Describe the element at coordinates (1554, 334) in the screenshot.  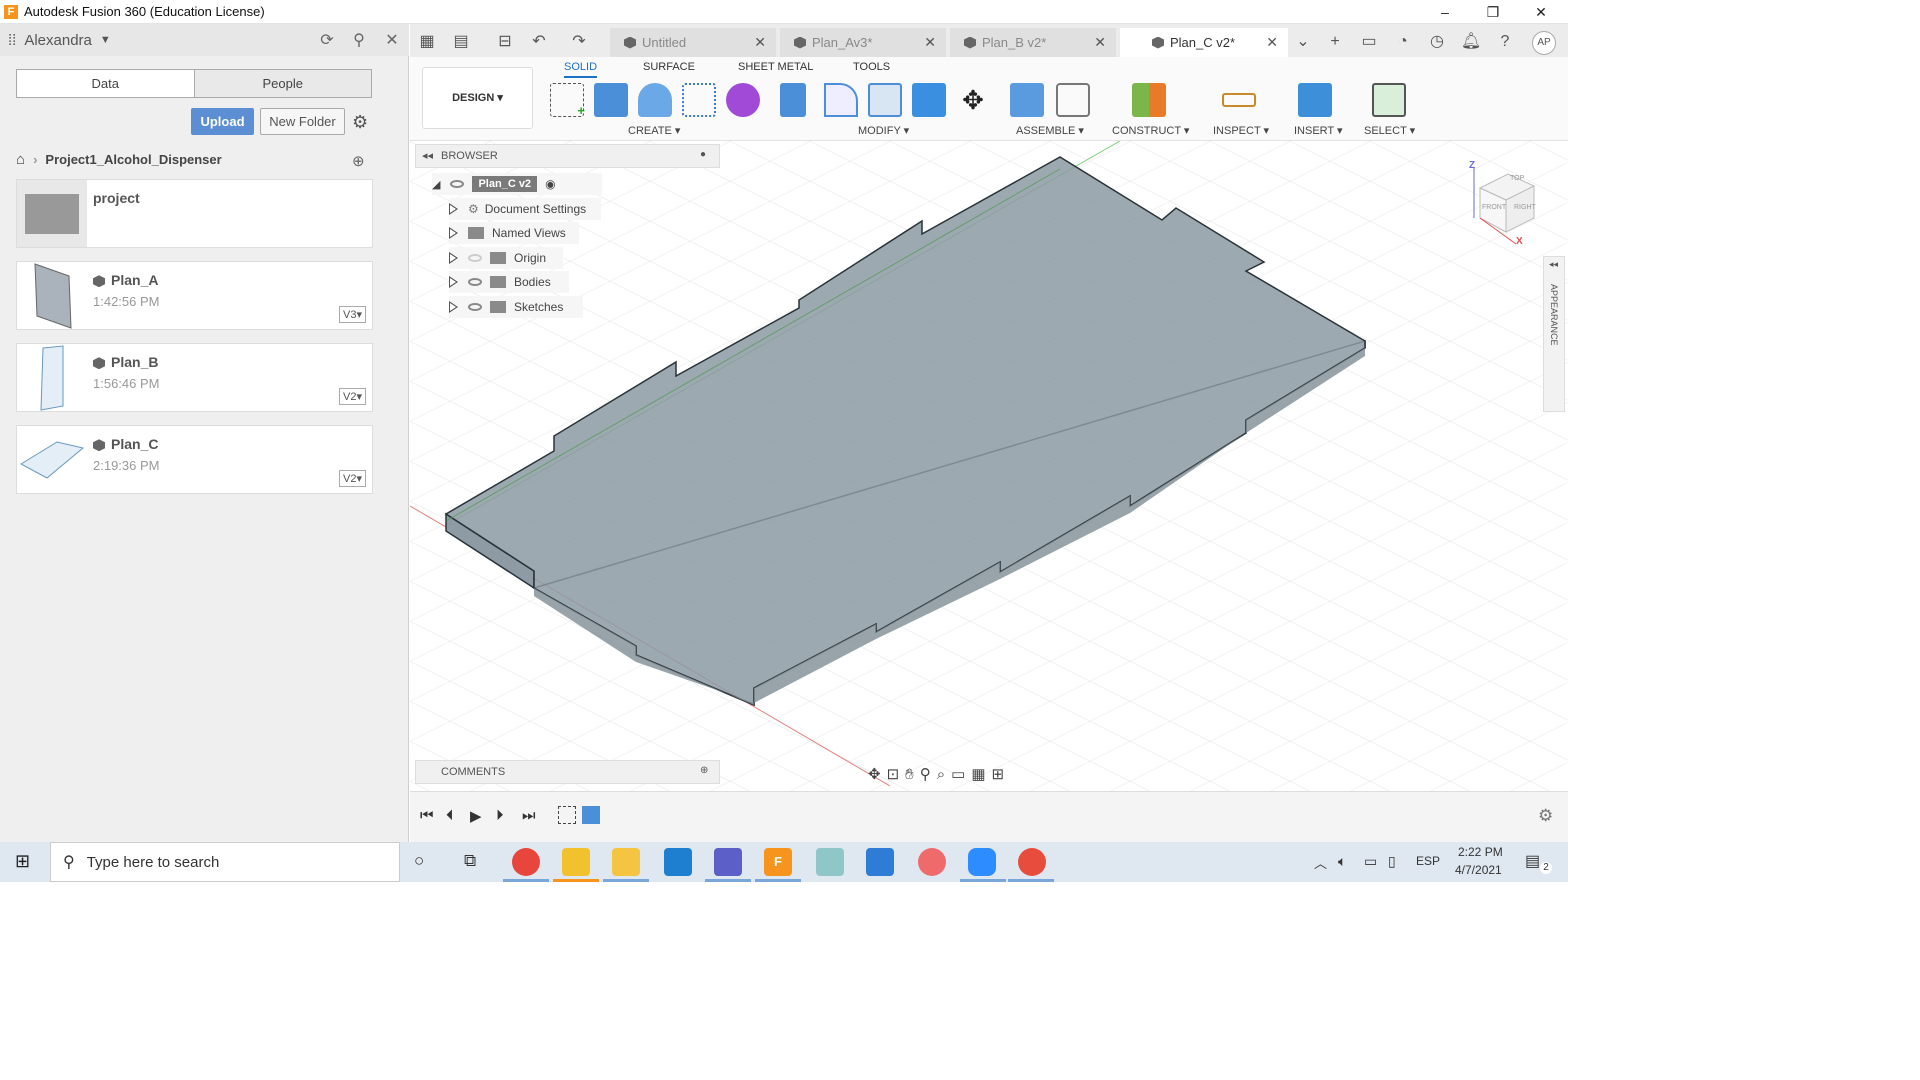
I see `appearance-panel-tab: ◂◂ APPEARANCE` at that location.